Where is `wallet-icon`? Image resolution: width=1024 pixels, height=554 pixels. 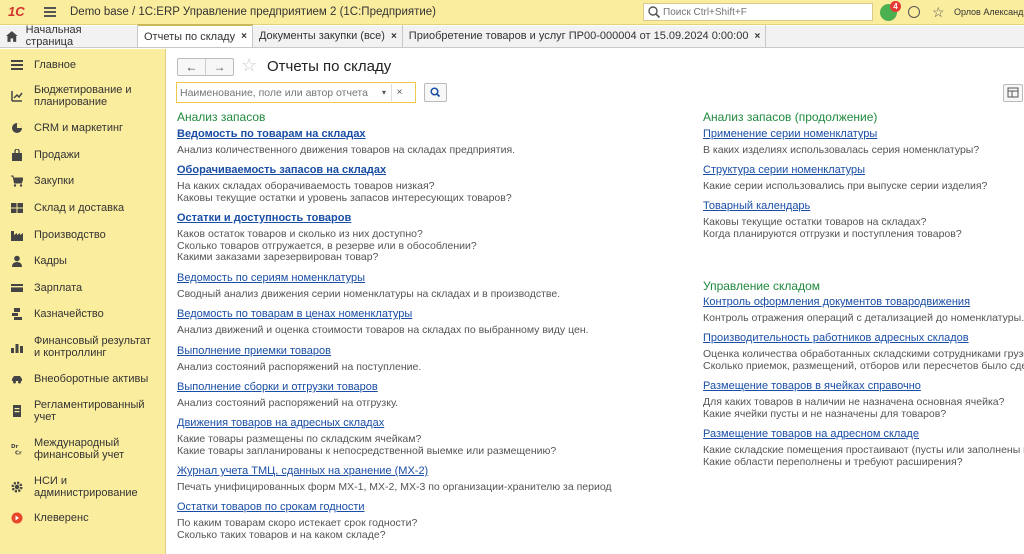
wallet-icon is located at coordinates (17, 288).